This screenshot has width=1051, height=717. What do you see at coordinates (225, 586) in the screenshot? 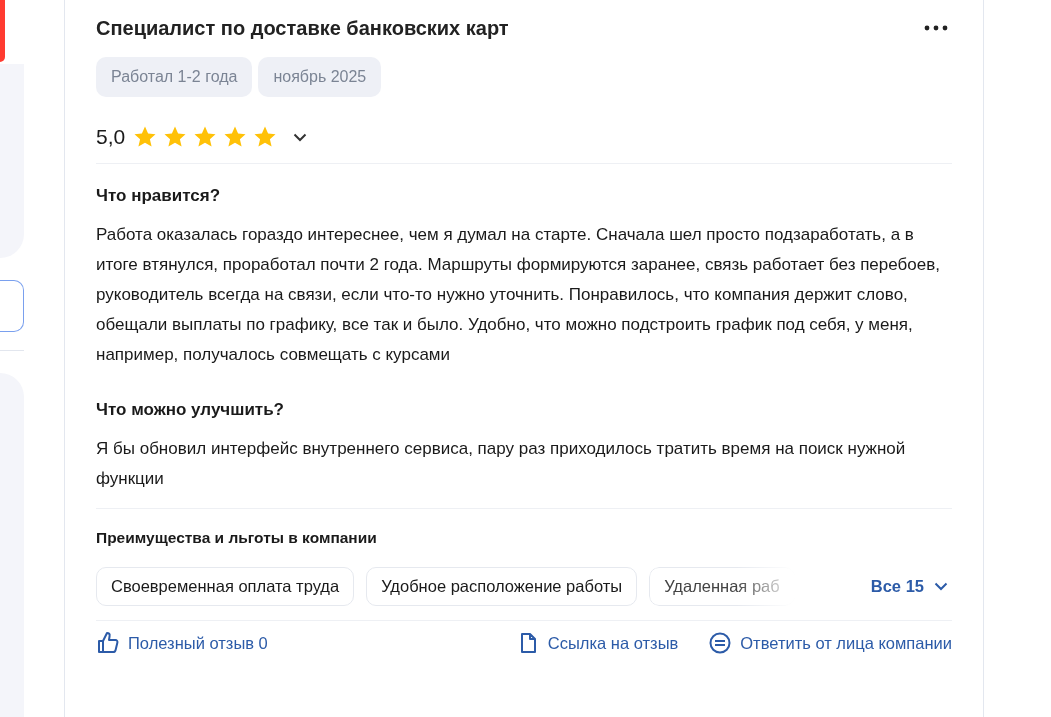
I see `benefit-chip: Своевременная оплата труда` at bounding box center [225, 586].